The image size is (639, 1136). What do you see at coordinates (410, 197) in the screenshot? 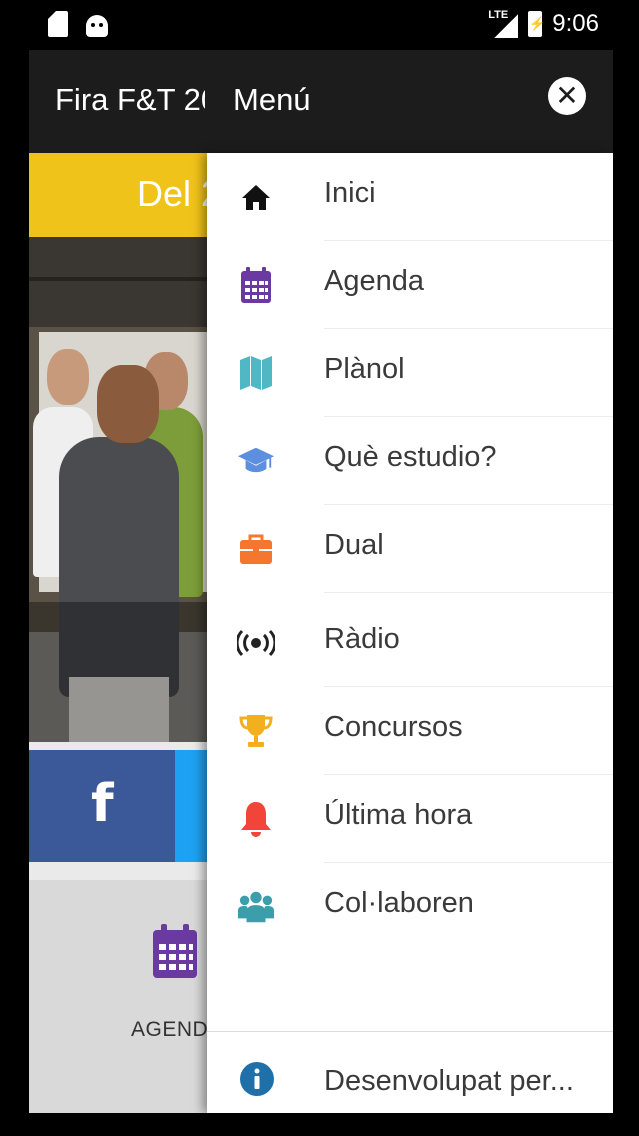
I see `menu-item-inici: Inici` at bounding box center [410, 197].